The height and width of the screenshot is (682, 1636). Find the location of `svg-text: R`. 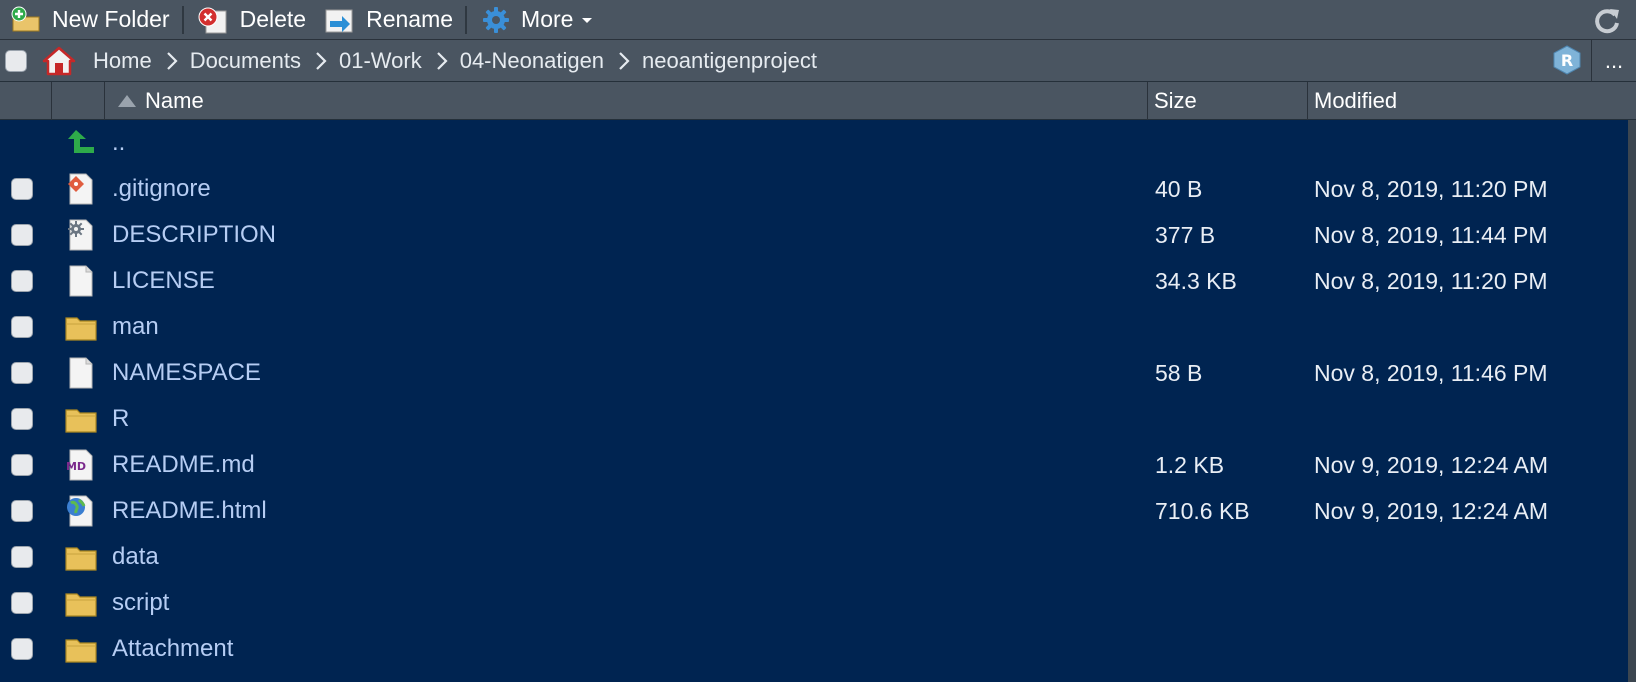

svg-text: R is located at coordinates (1567, 60).